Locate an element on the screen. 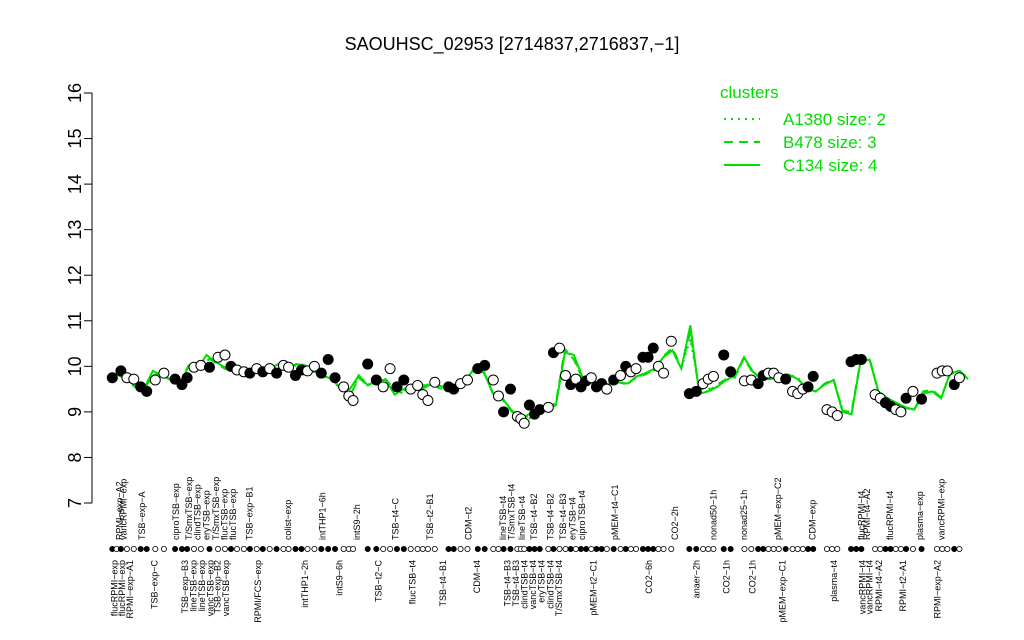  x-tick-label: TSB−t4−B2 is located at coordinates (550, 516).